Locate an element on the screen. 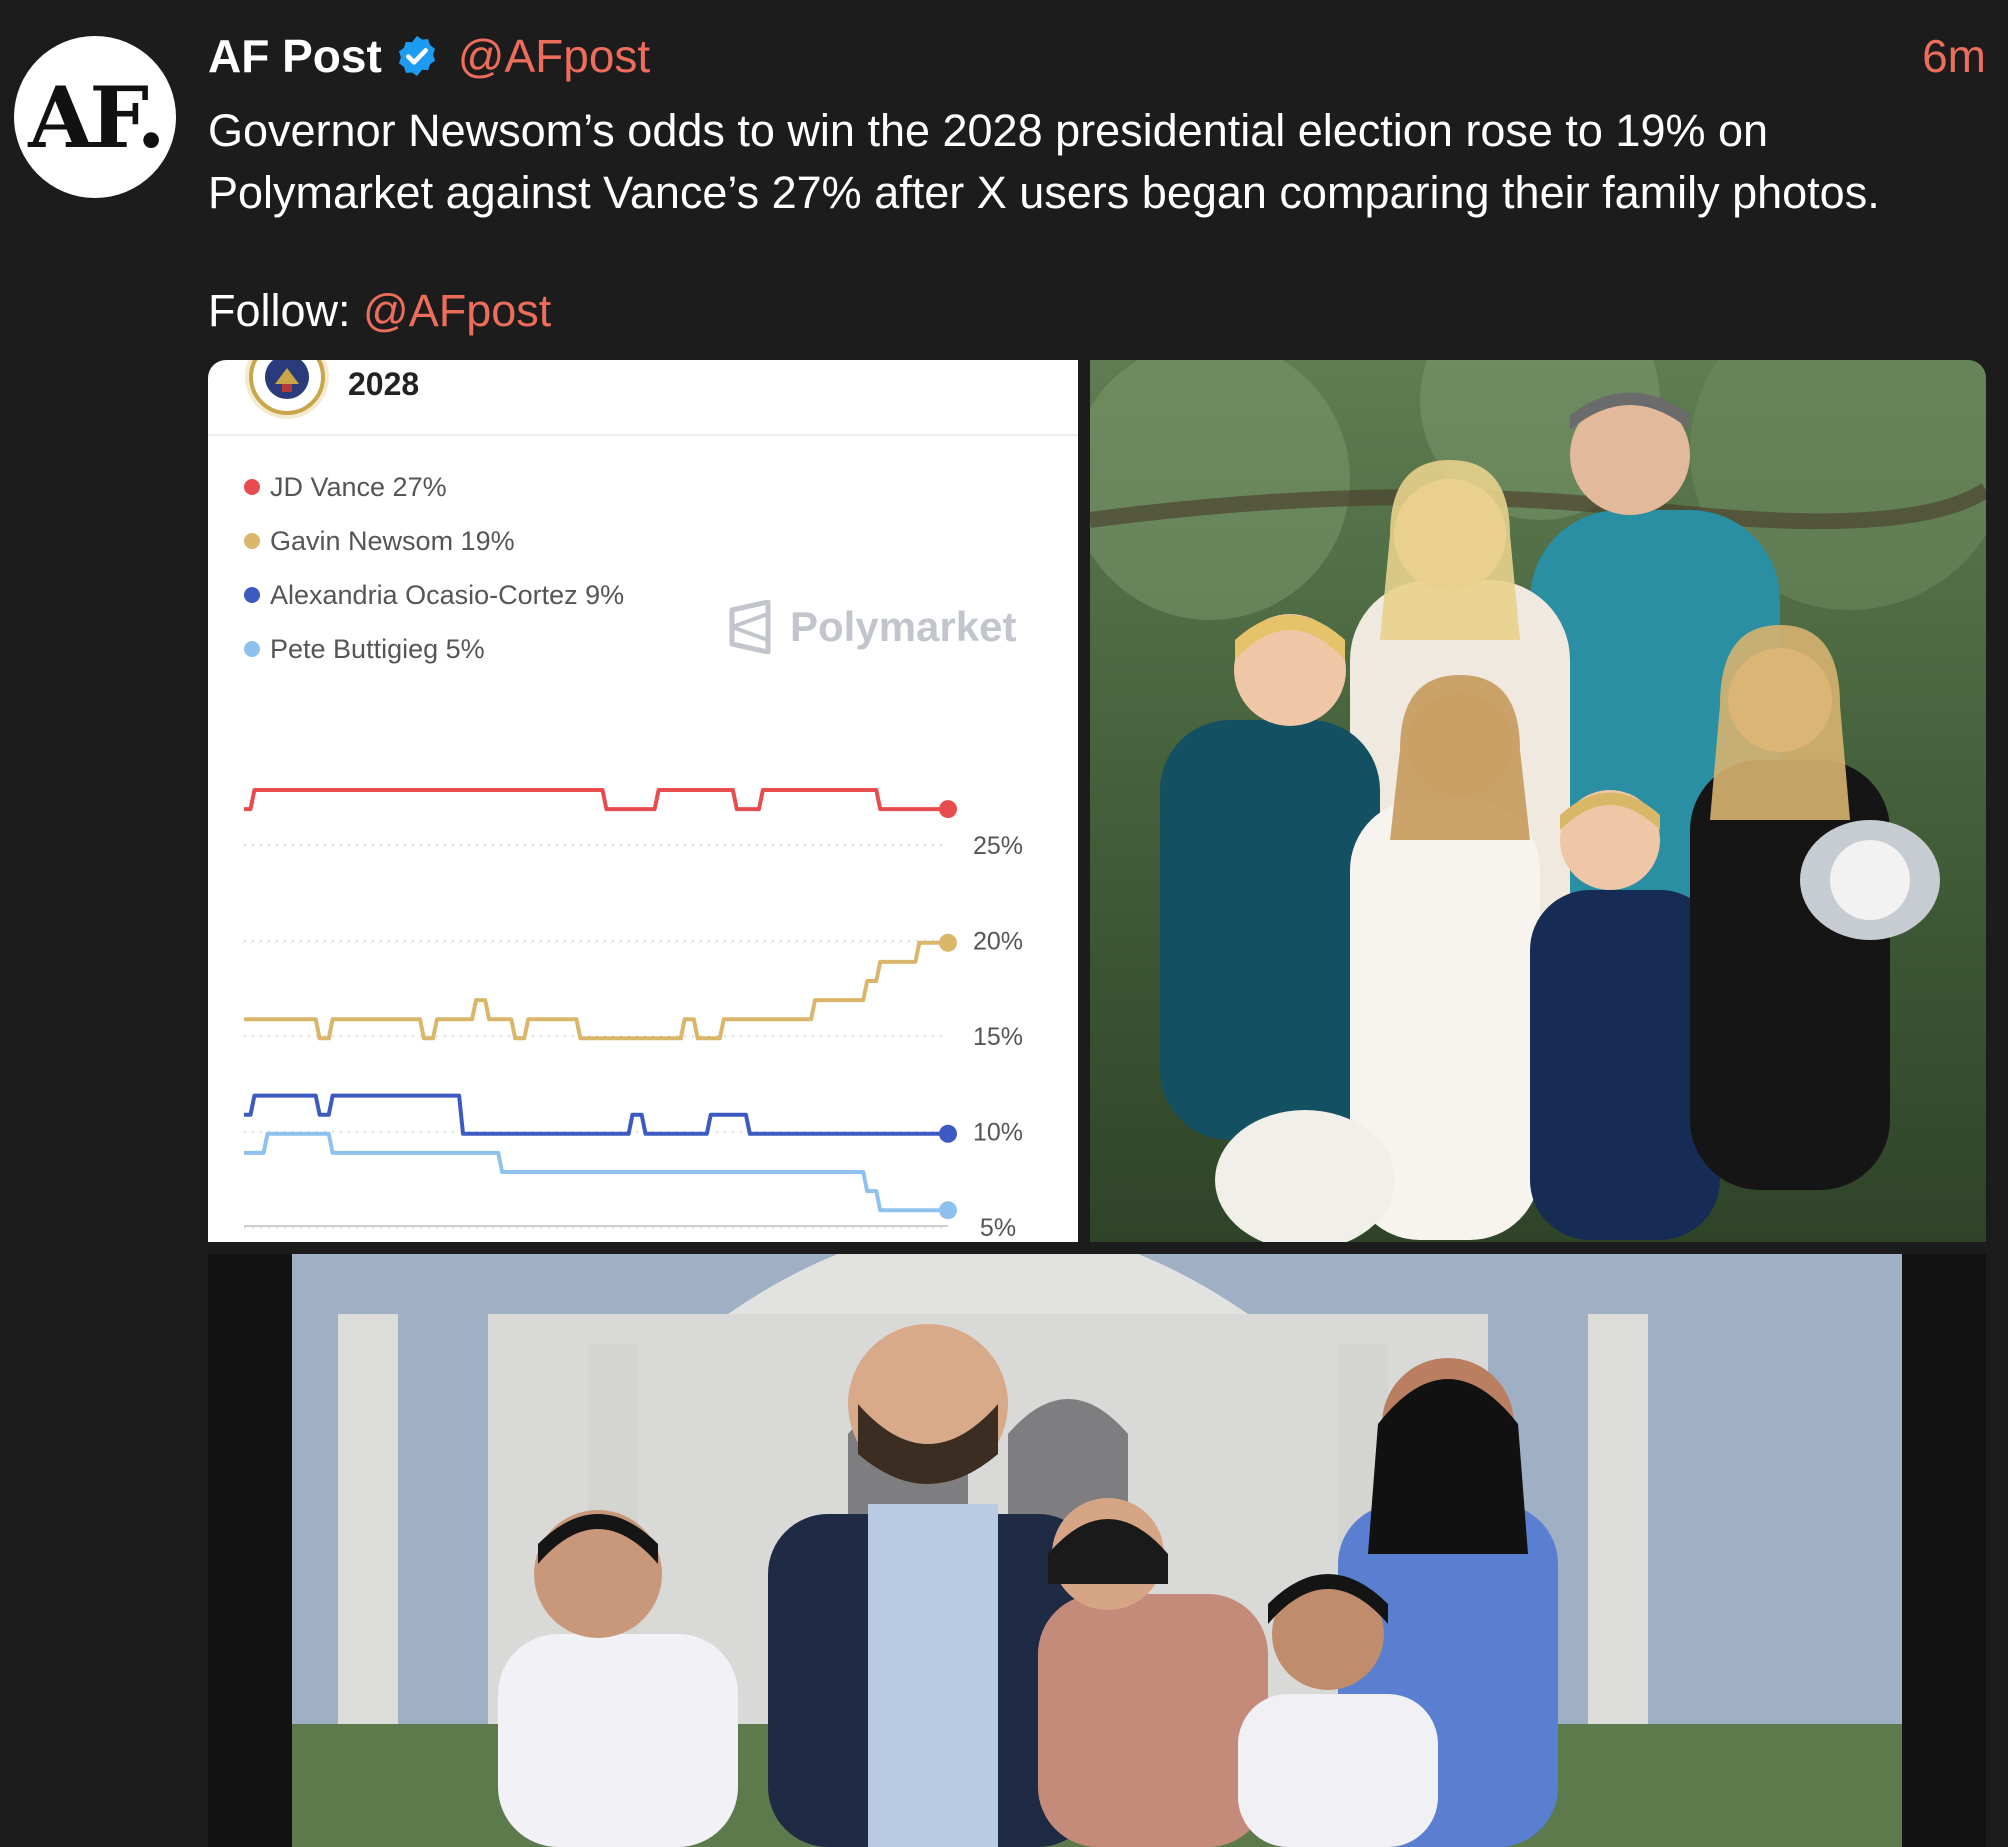 The image size is (2008, 1847). follow-mention-link: @AFpost is located at coordinates (457, 310).